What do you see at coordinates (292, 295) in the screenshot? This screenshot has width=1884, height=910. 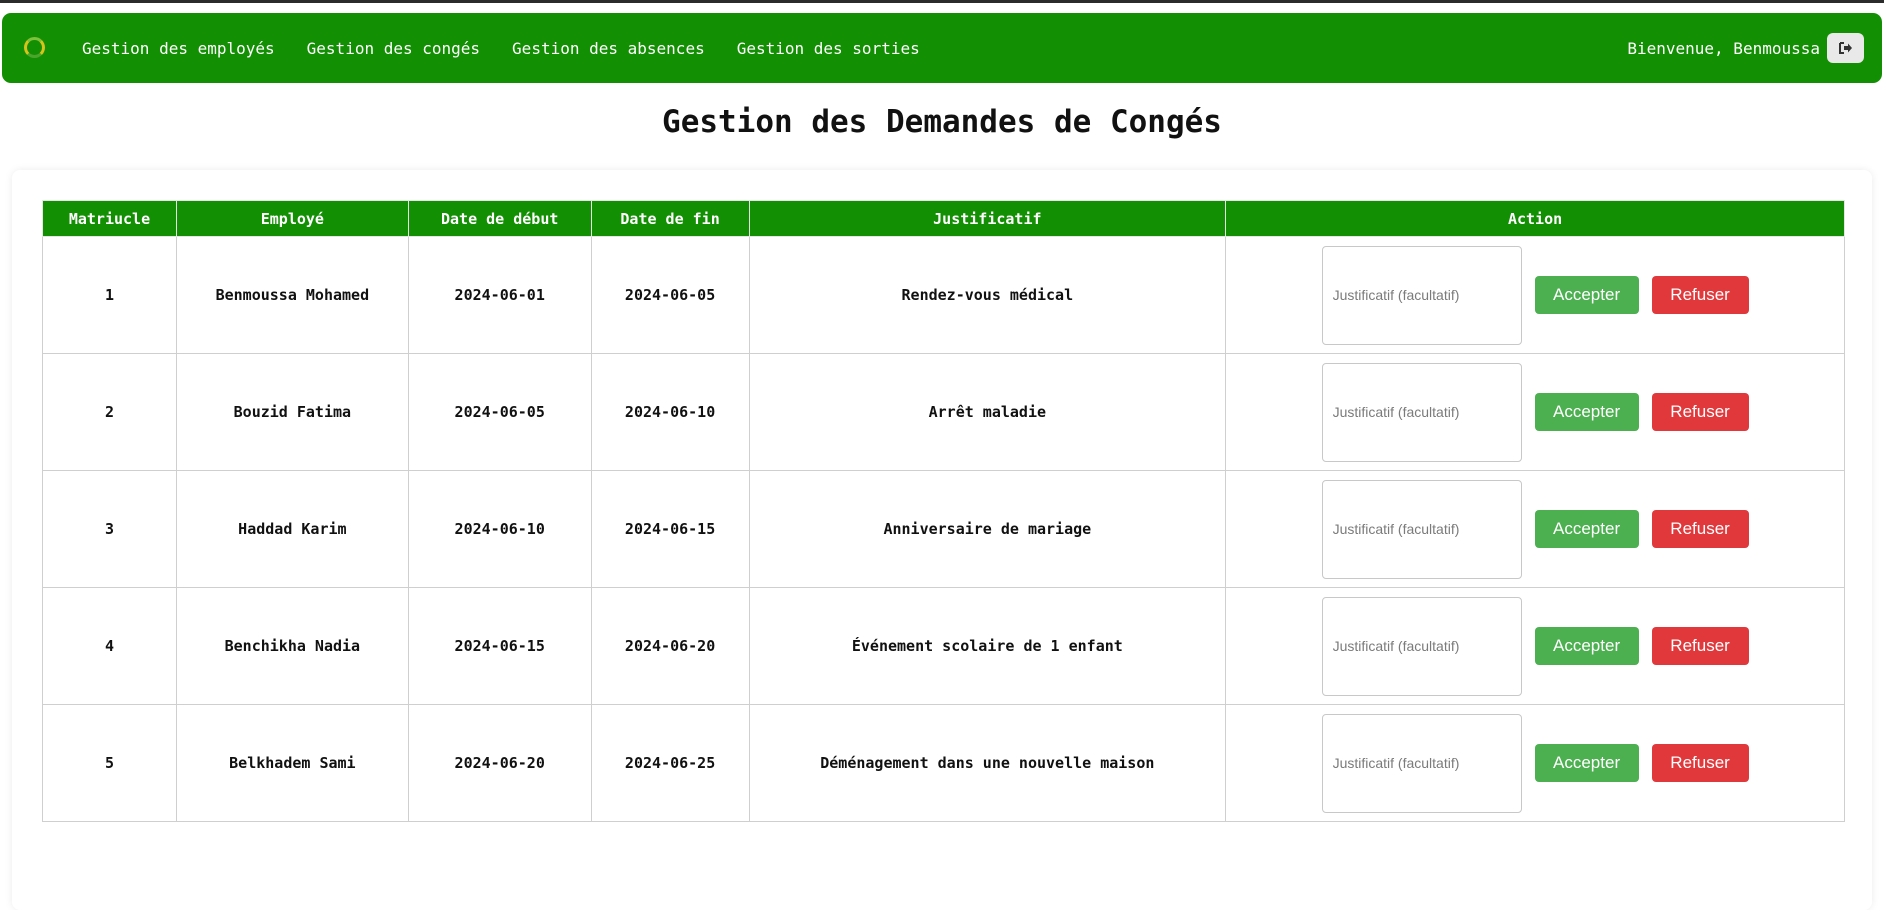 I see `cell-employe: Benmoussa Mohamed` at bounding box center [292, 295].